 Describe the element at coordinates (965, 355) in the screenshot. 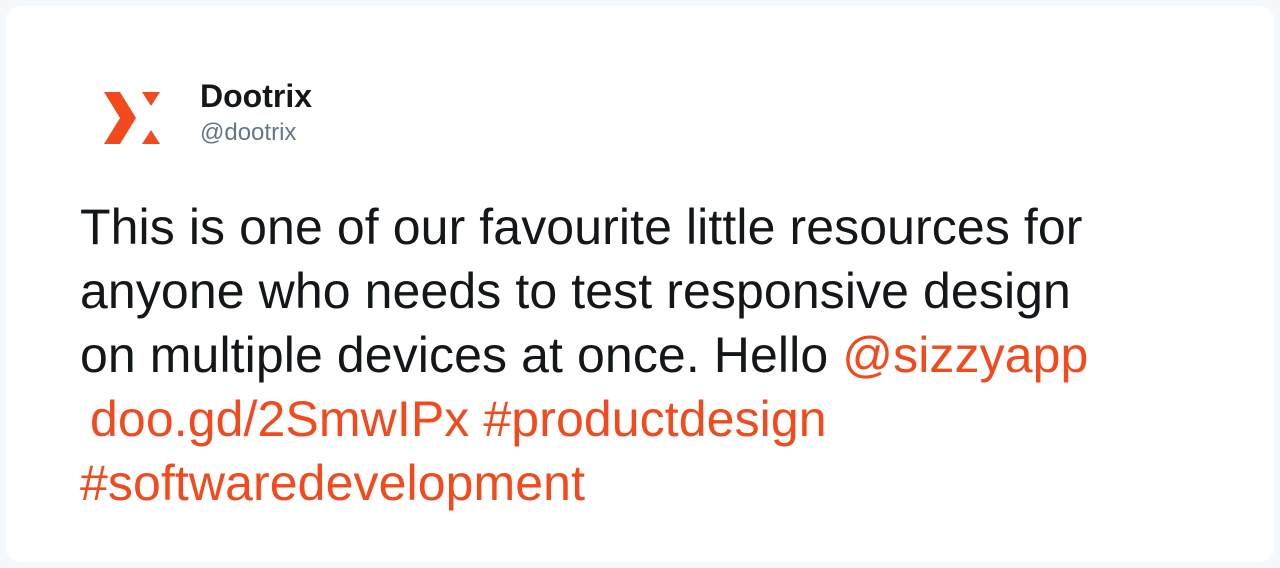

I see `mention-link: @sizzyapp` at that location.